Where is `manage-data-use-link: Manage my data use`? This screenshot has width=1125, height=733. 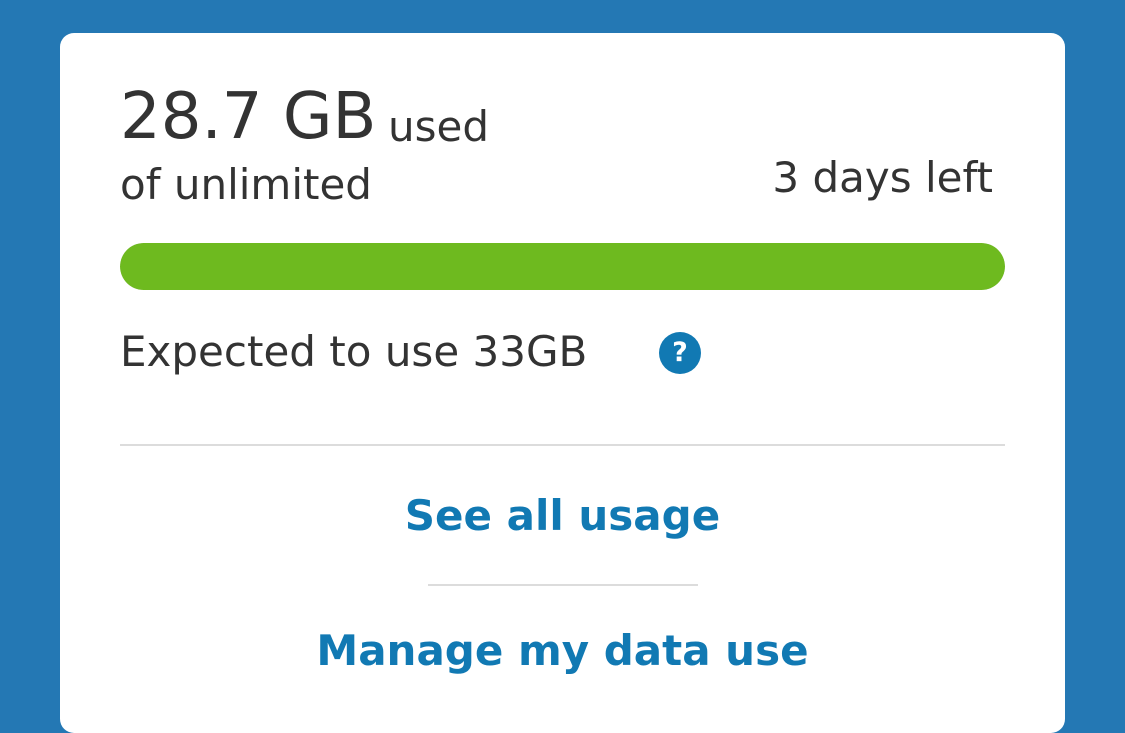
manage-data-use-link: Manage my data use is located at coordinates (562, 651).